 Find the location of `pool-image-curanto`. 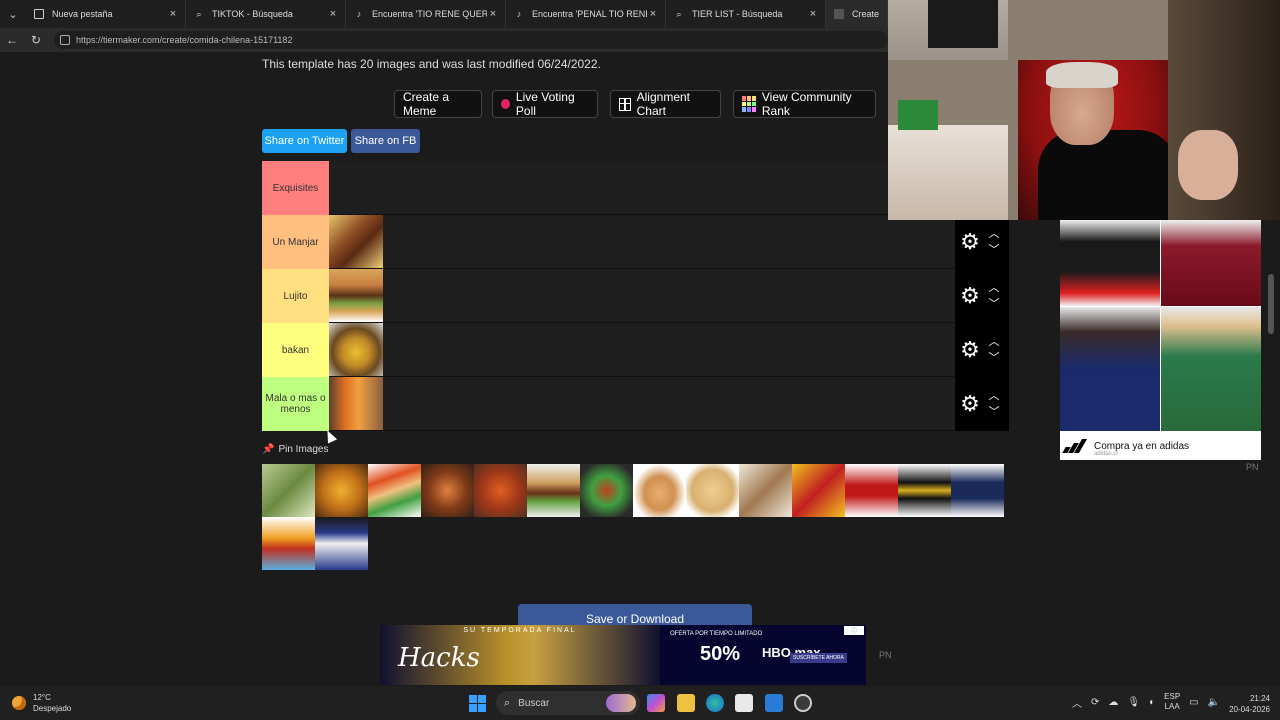

pool-image-curanto is located at coordinates (447, 490).